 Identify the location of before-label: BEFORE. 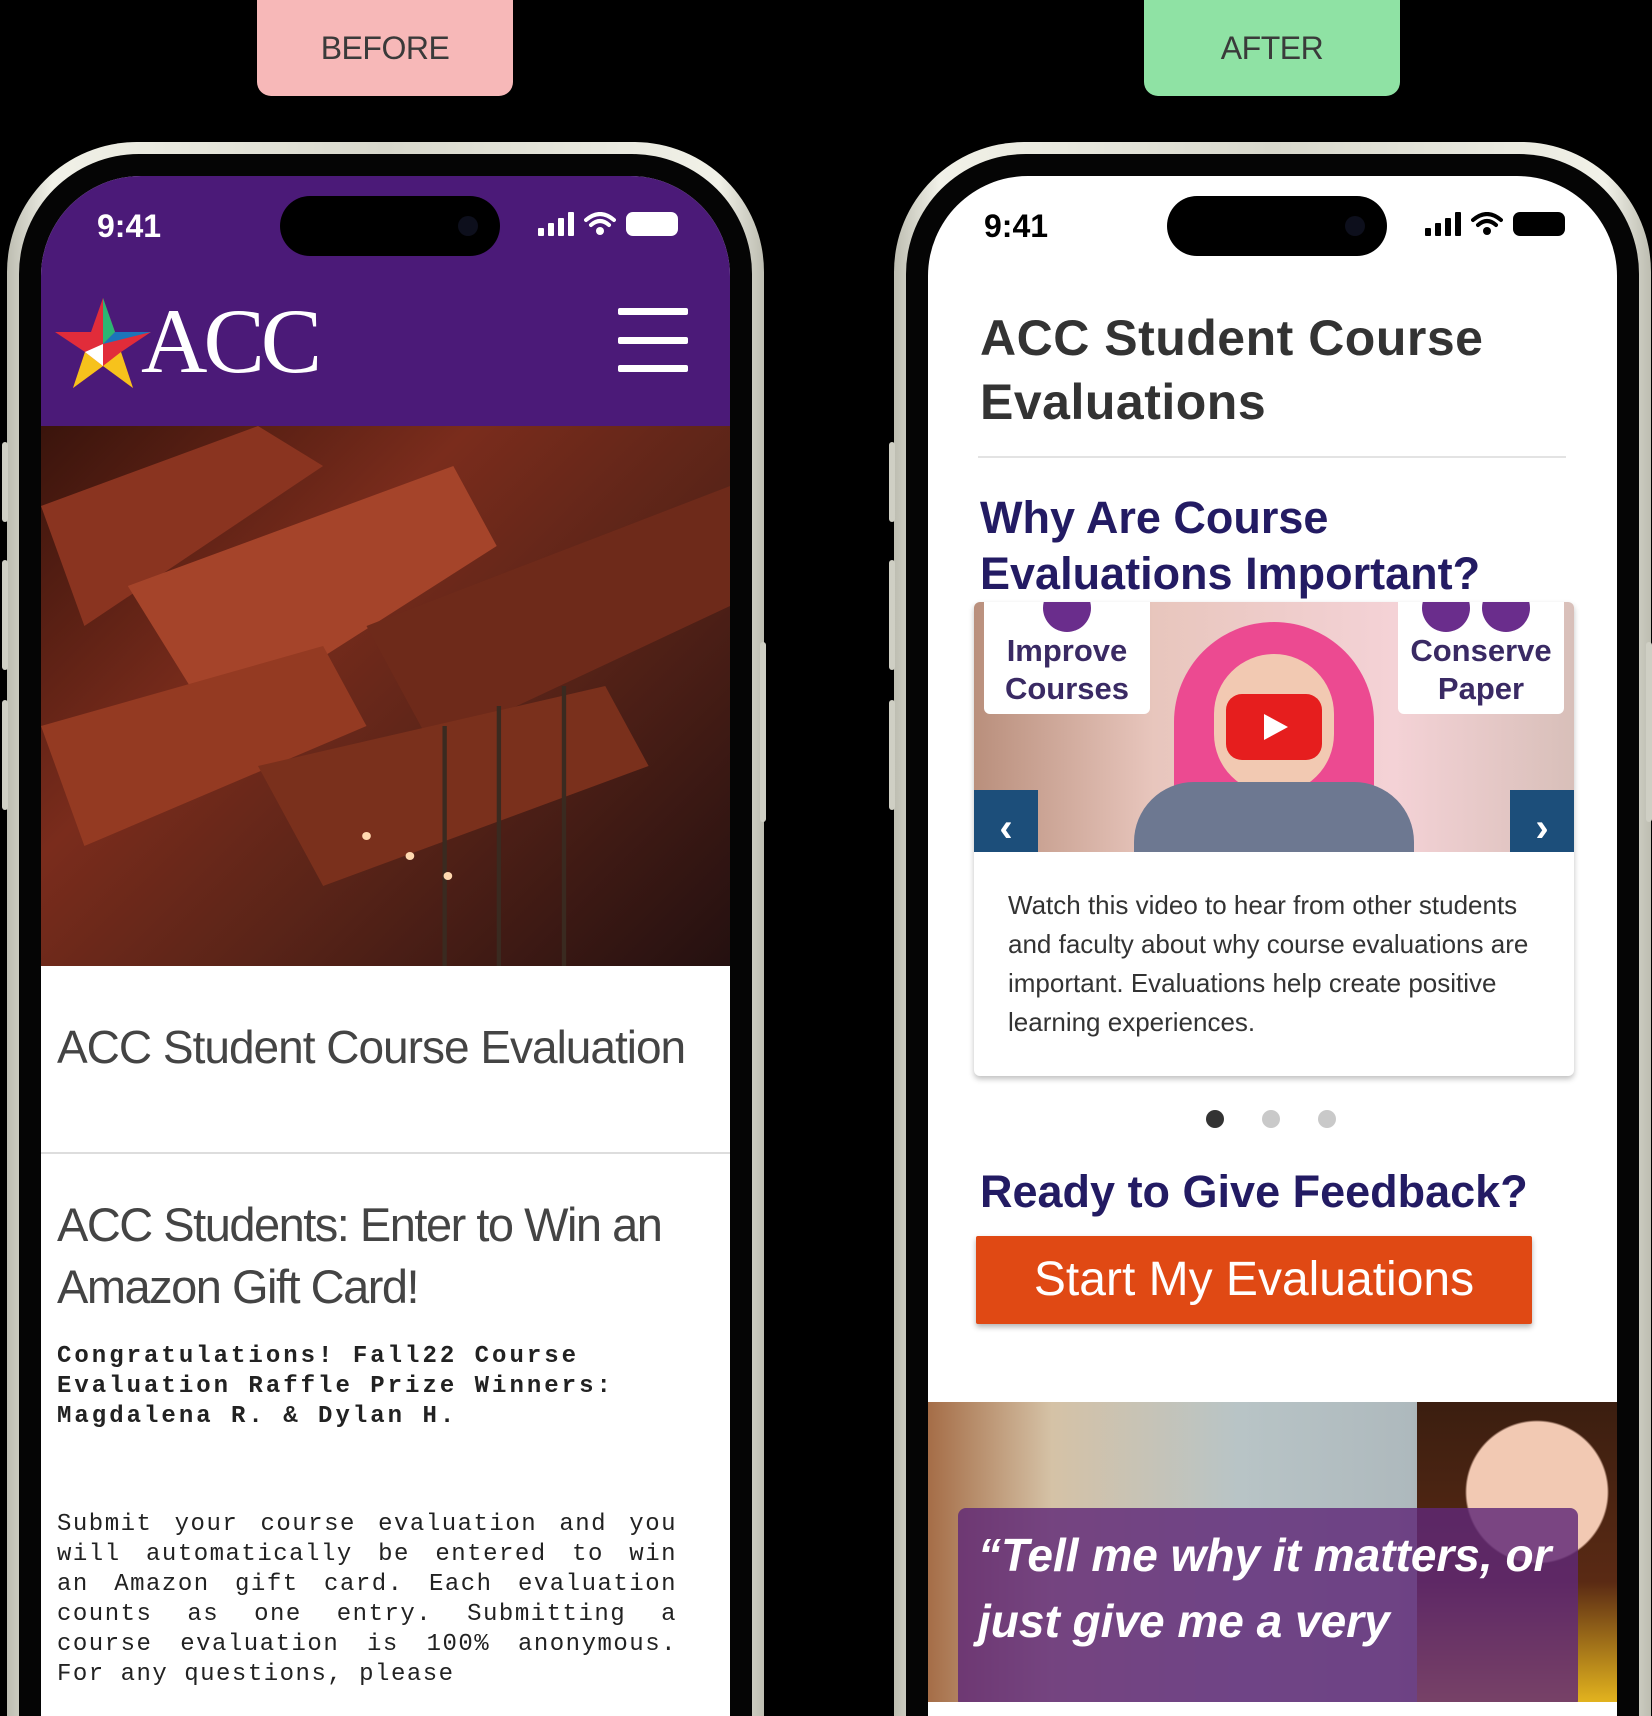
(385, 48).